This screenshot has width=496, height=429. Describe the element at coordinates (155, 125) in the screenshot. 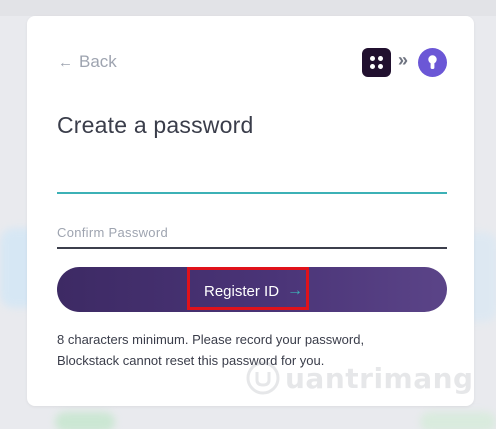

I see `page-title: Create a password` at that location.